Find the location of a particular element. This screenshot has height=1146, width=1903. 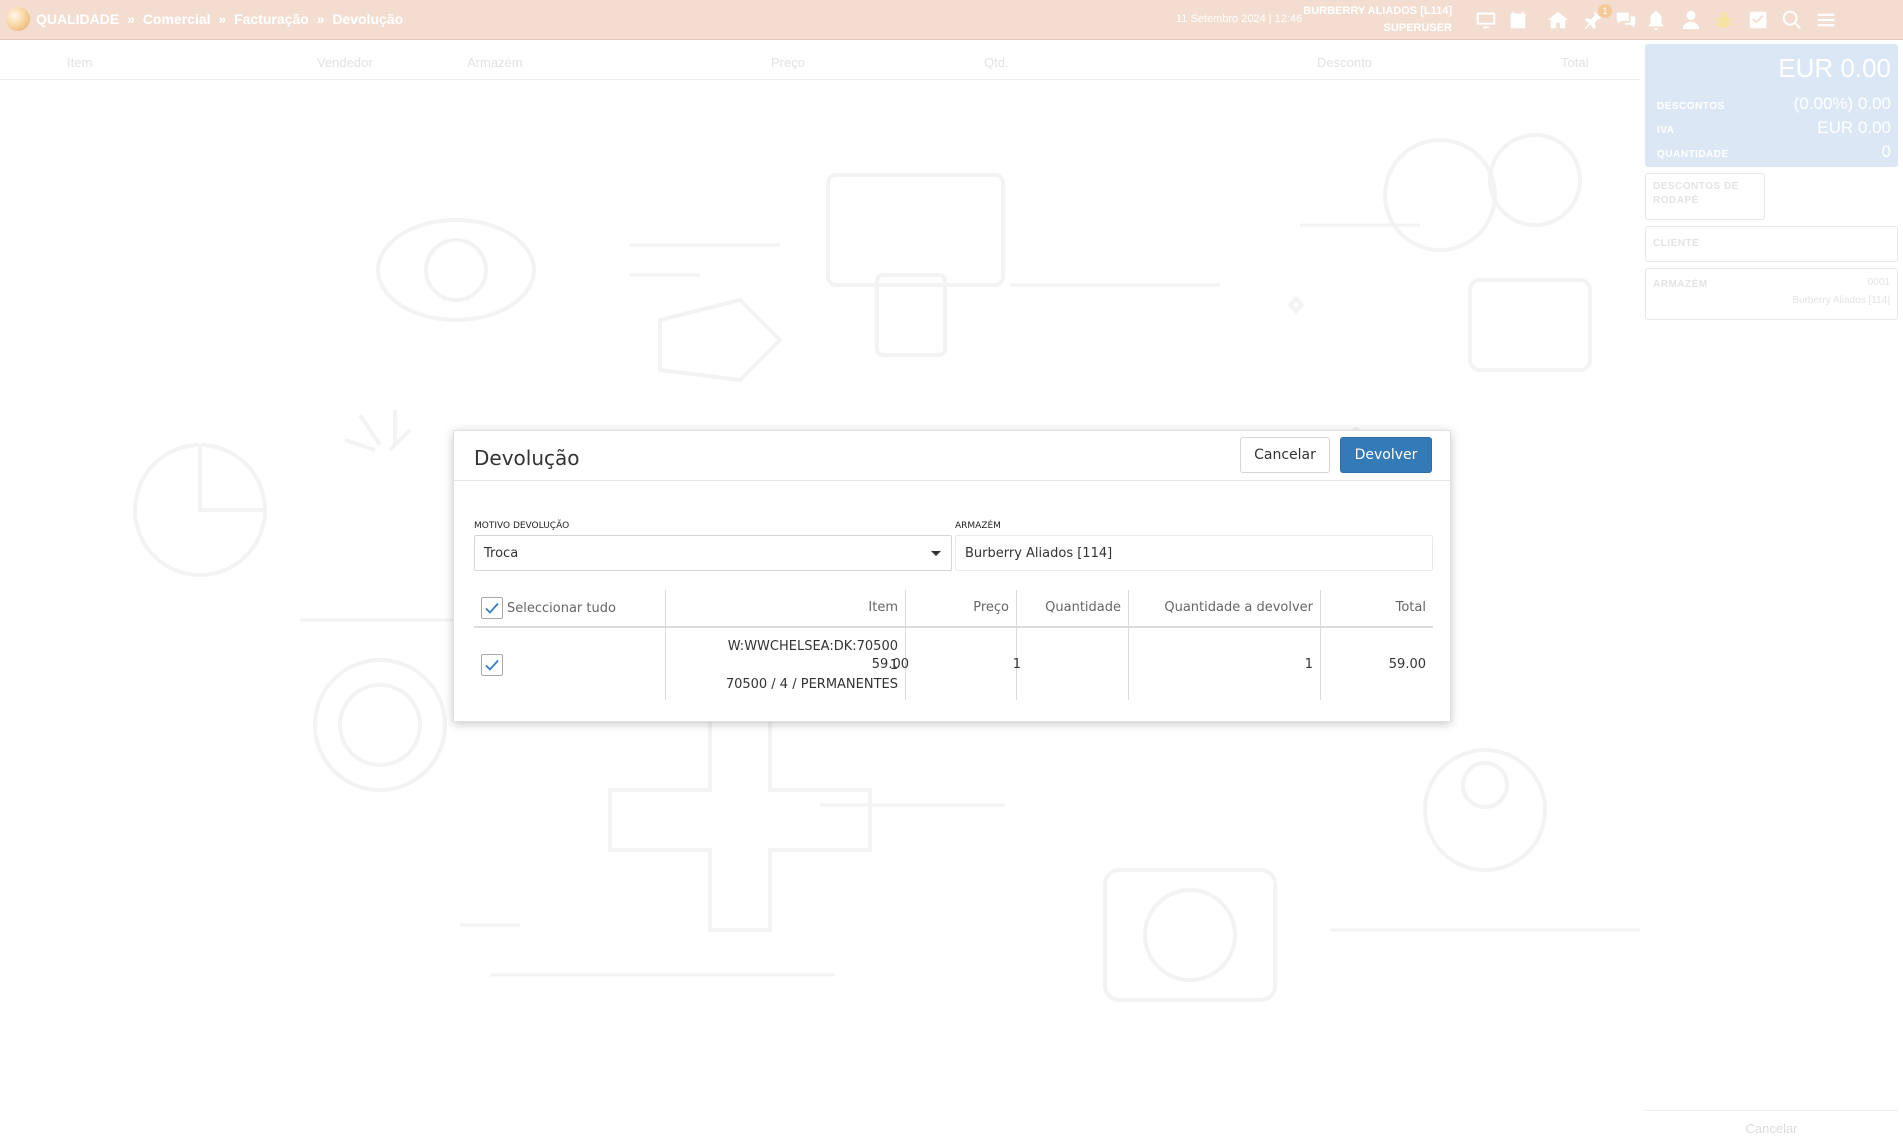

header-quantity-label: Quantidade is located at coordinates (1083, 607).